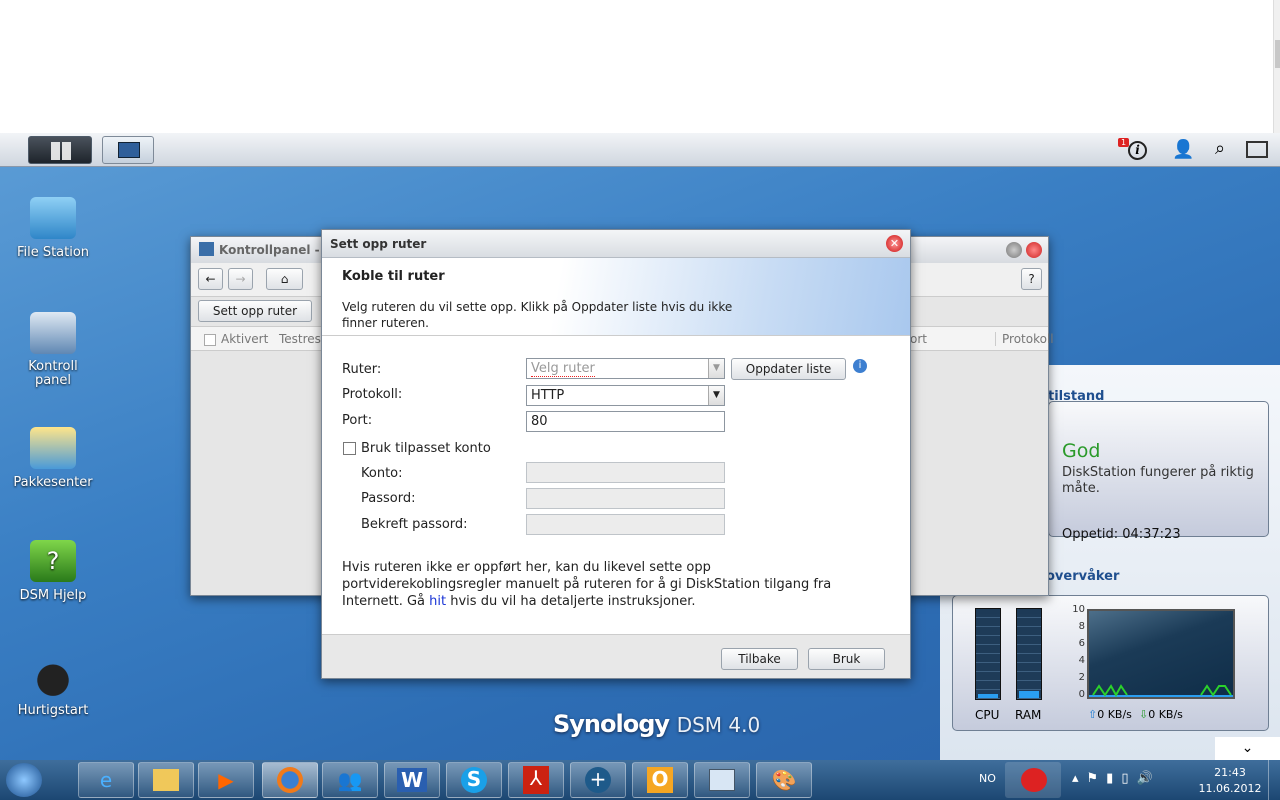 This screenshot has width=1280, height=800. What do you see at coordinates (426, 448) in the screenshot?
I see `custom-account-label: Bruk tilpasset konto` at bounding box center [426, 448].